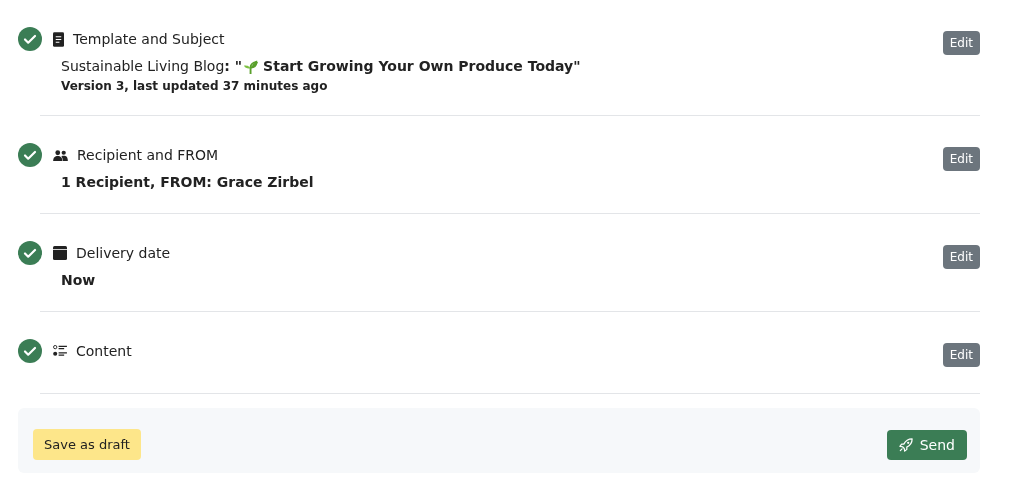  What do you see at coordinates (60, 351) in the screenshot?
I see `list-icon` at bounding box center [60, 351].